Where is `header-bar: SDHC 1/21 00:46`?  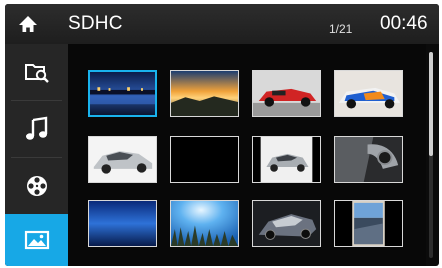
header-bar: SDHC 1/21 00:46 is located at coordinates (222, 24).